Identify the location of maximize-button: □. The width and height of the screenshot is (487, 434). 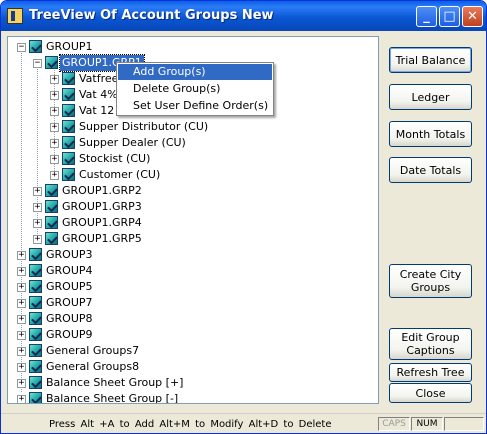
(449, 16).